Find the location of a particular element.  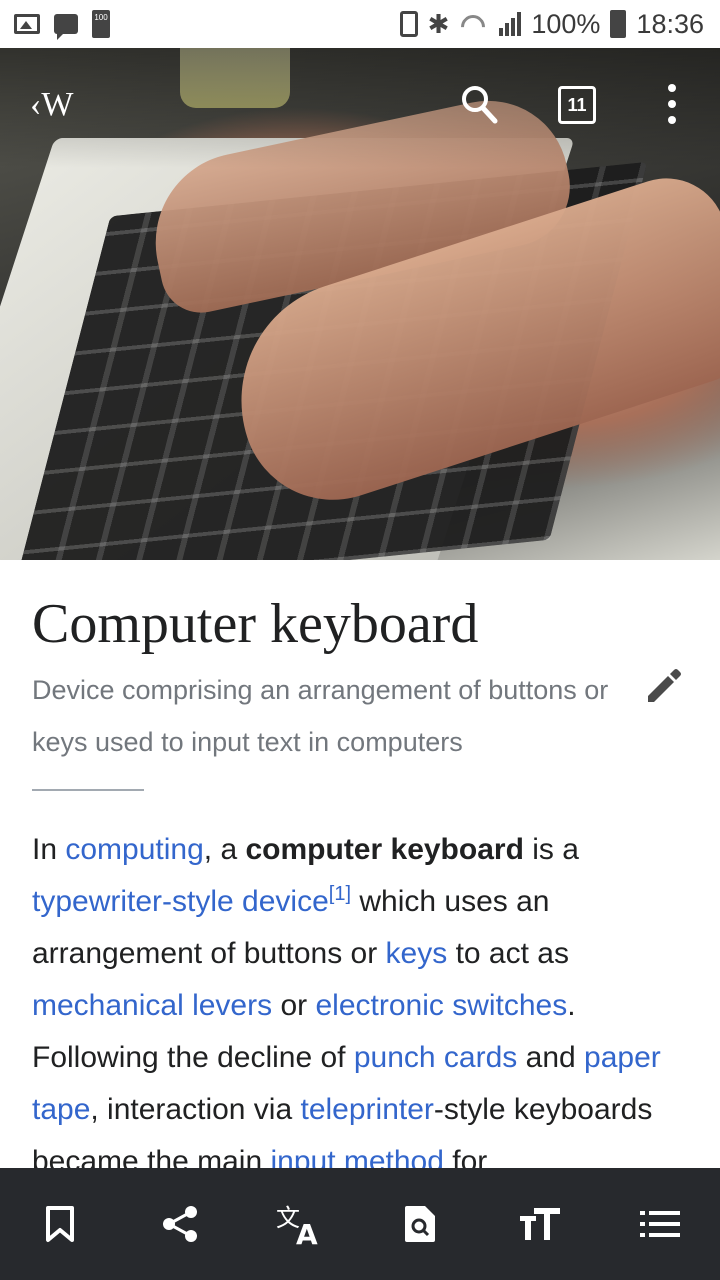

wifi-icon is located at coordinates (474, 24).